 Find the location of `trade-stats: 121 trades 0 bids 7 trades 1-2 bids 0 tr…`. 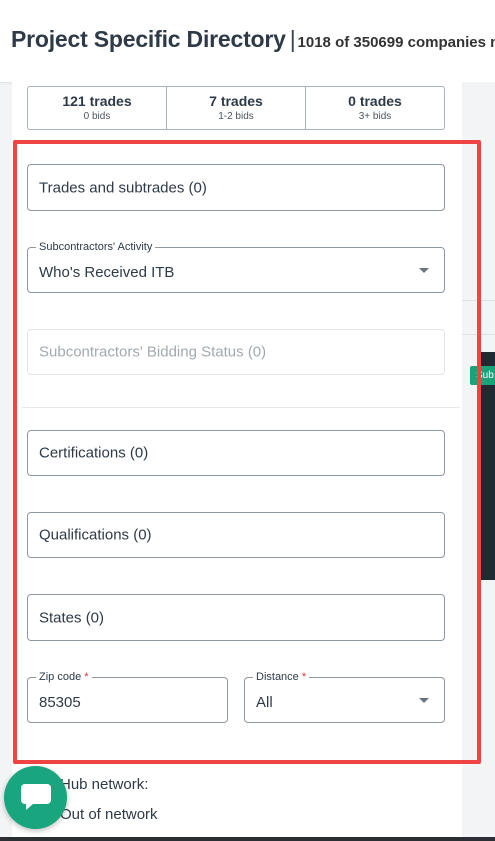

trade-stats: 121 trades 0 bids 7 trades 1-2 bids 0 tr… is located at coordinates (236, 108).